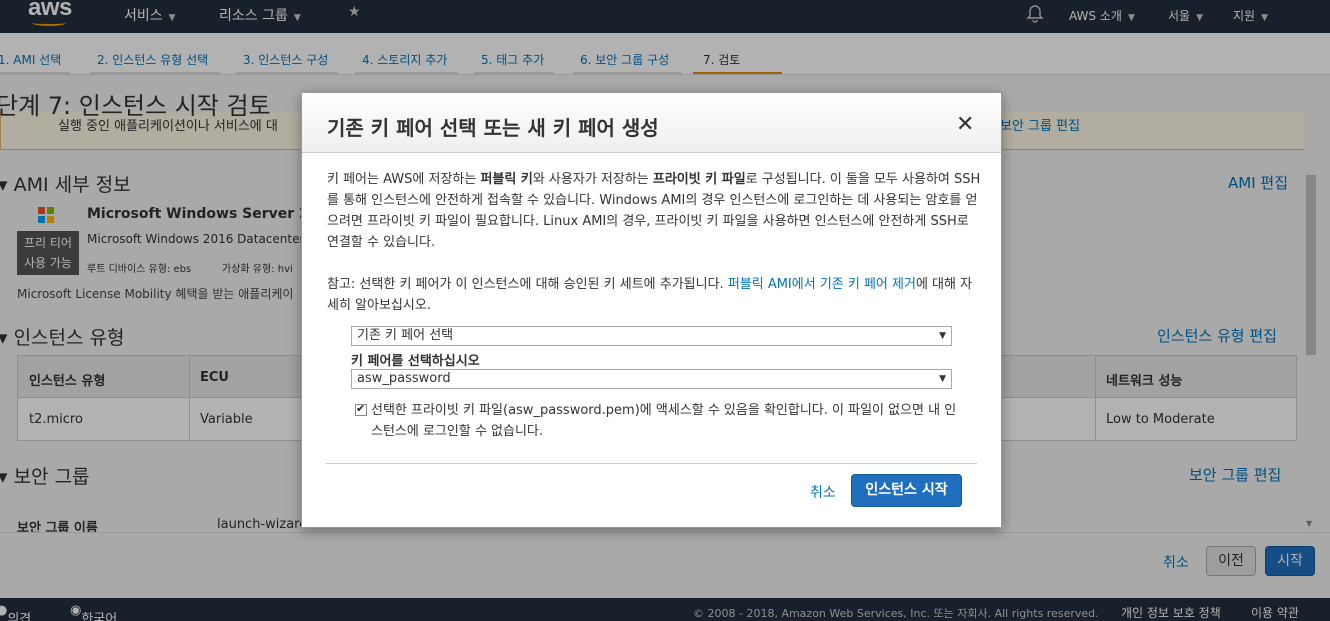 This screenshot has height=621, width=1330. Describe the element at coordinates (651, 463) in the screenshot. I see `dialog-divider` at that location.